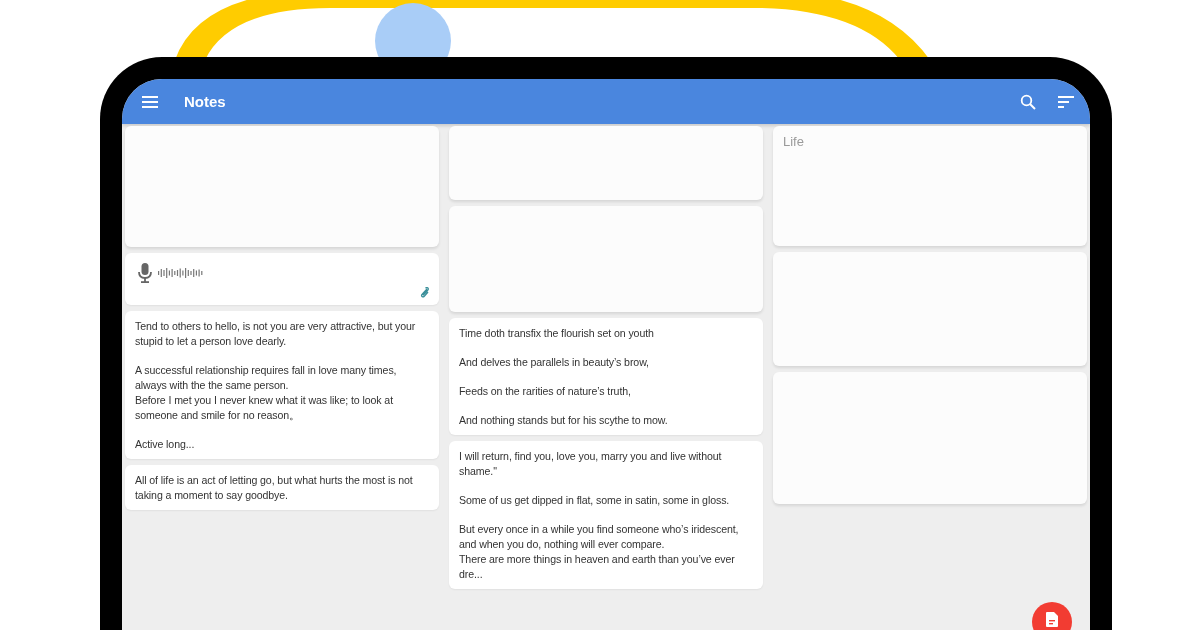 This screenshot has height=630, width=1200. Describe the element at coordinates (554, 362) in the screenshot. I see `note-text: And delves the parallels in beauty’s brow,` at that location.